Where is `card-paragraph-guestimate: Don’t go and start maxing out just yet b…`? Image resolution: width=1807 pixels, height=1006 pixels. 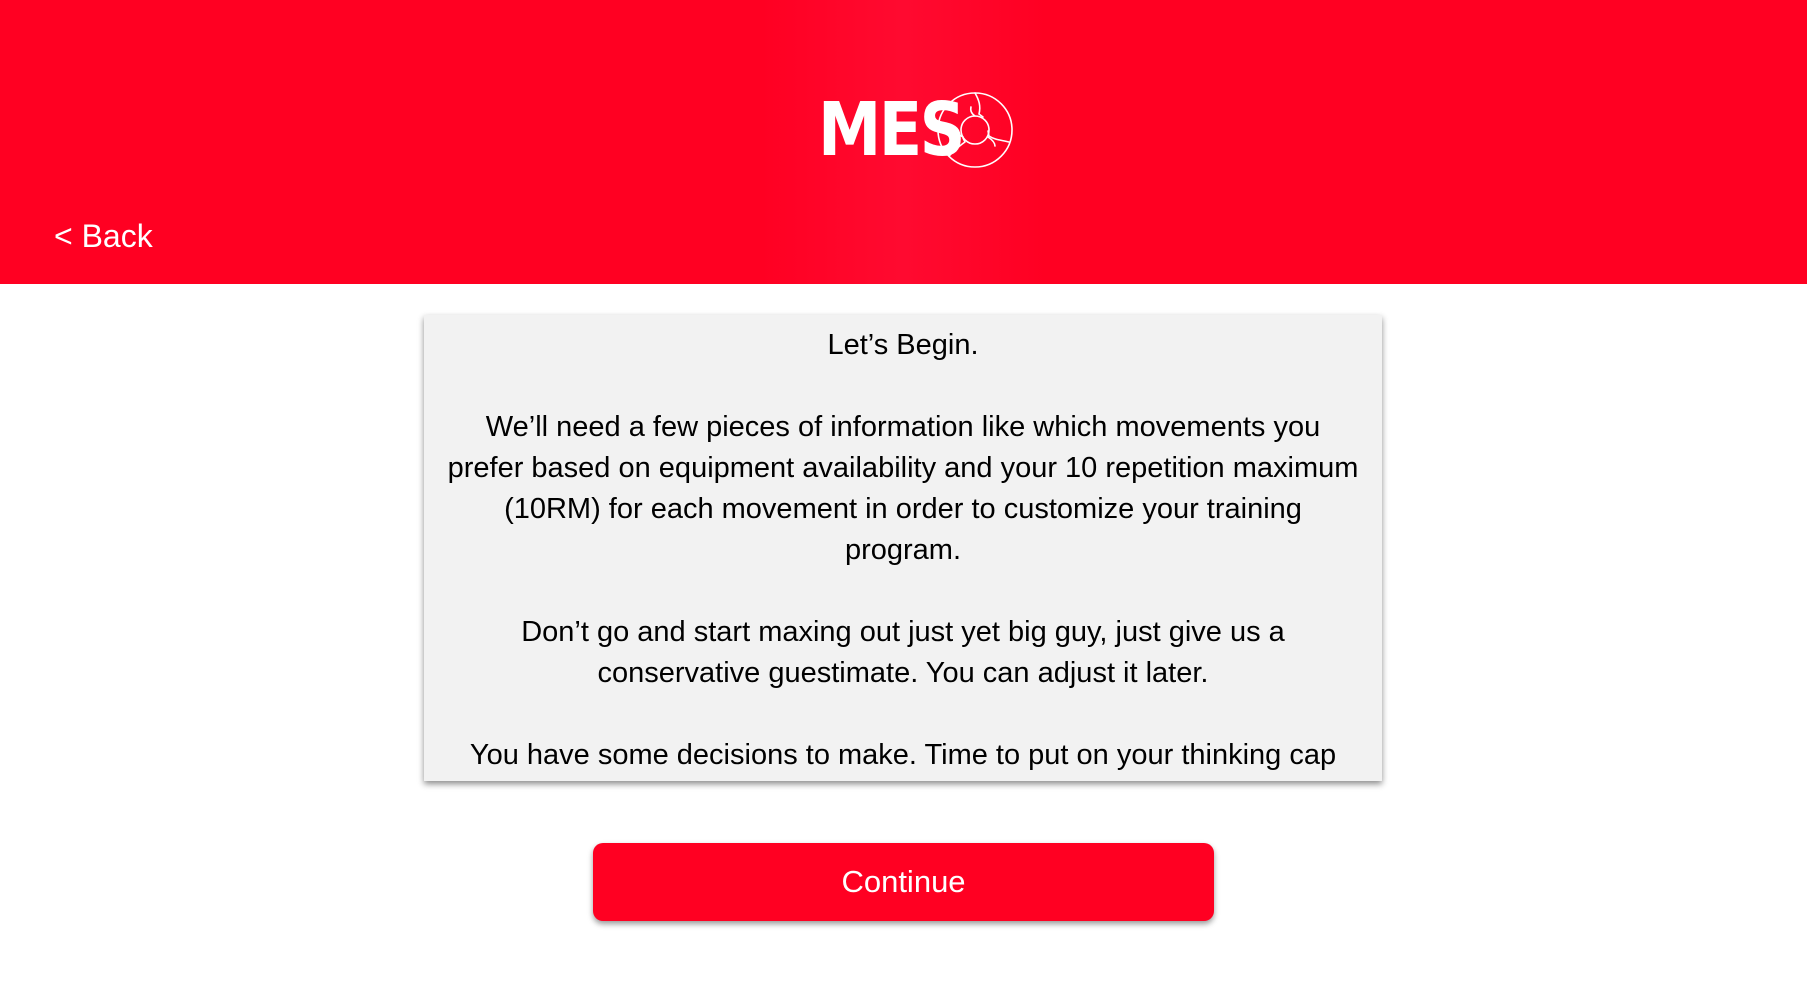
card-paragraph-guestimate: Don’t go and start maxing out just yet b… is located at coordinates (903, 652).